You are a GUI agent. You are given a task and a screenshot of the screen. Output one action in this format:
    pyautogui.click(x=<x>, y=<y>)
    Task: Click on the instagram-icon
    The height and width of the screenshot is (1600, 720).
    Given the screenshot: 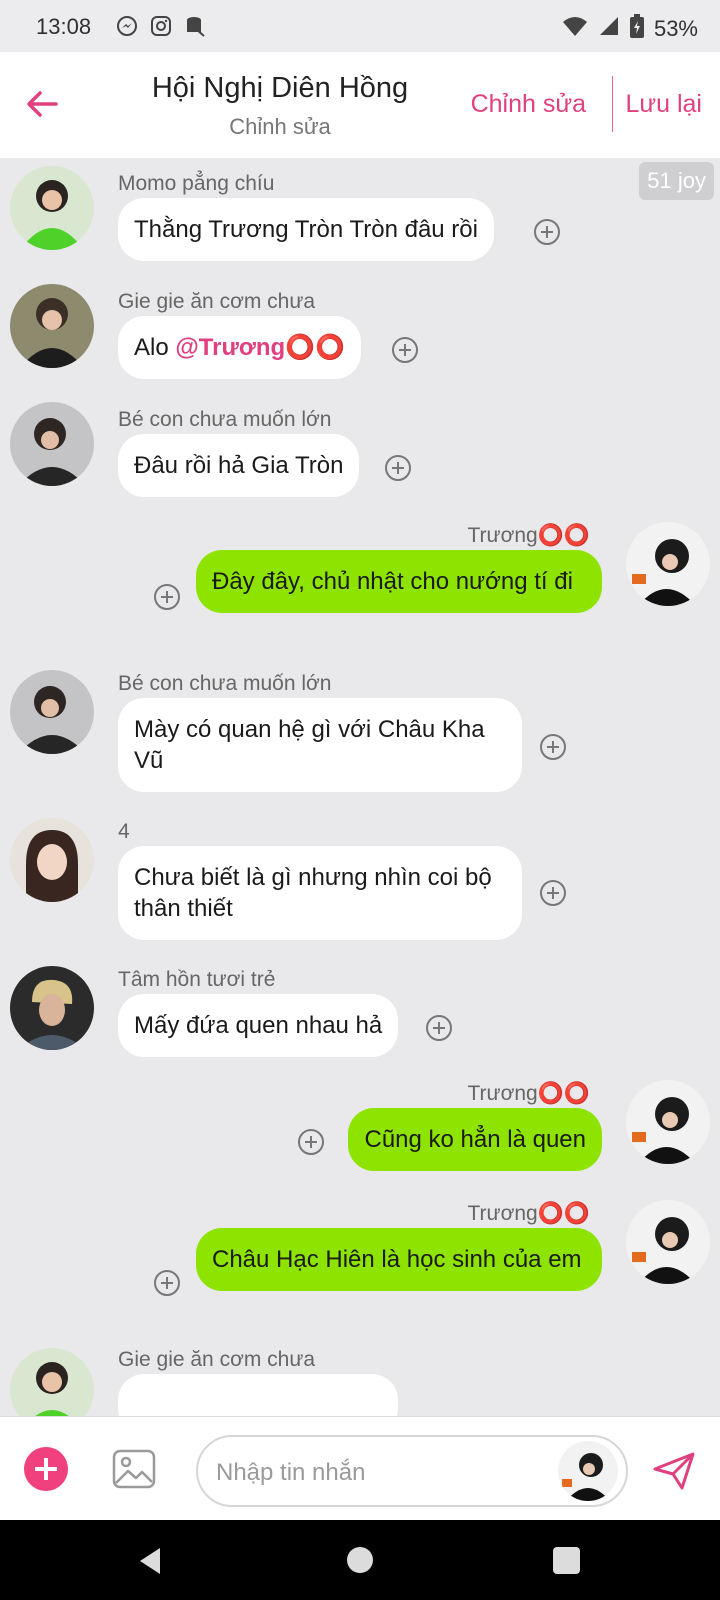 What is the action you would take?
    pyautogui.click(x=161, y=26)
    